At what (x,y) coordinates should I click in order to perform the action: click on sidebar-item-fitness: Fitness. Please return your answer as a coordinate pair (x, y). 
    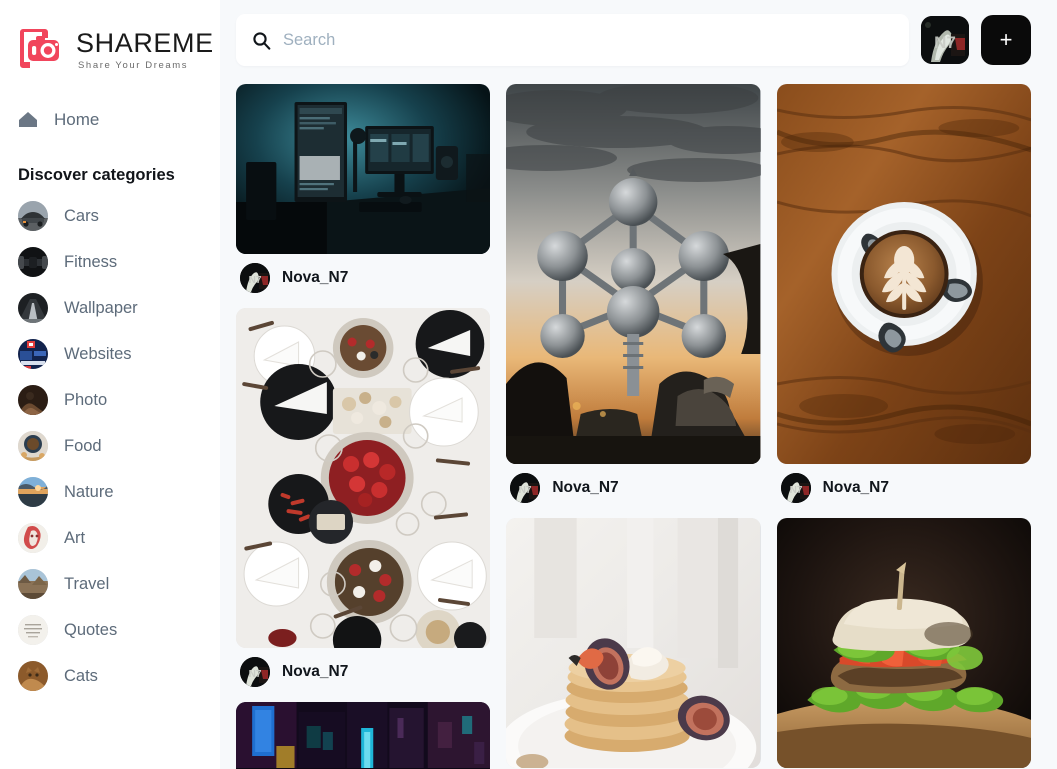
    Looking at the image, I should click on (110, 262).